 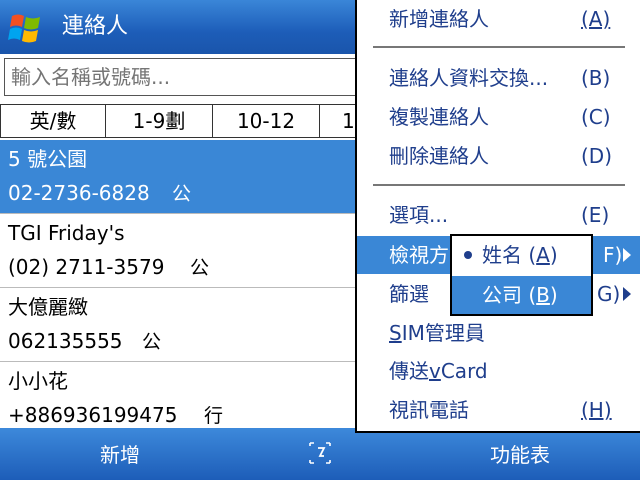 I want to click on label-rest: Card, so click(x=464, y=371).